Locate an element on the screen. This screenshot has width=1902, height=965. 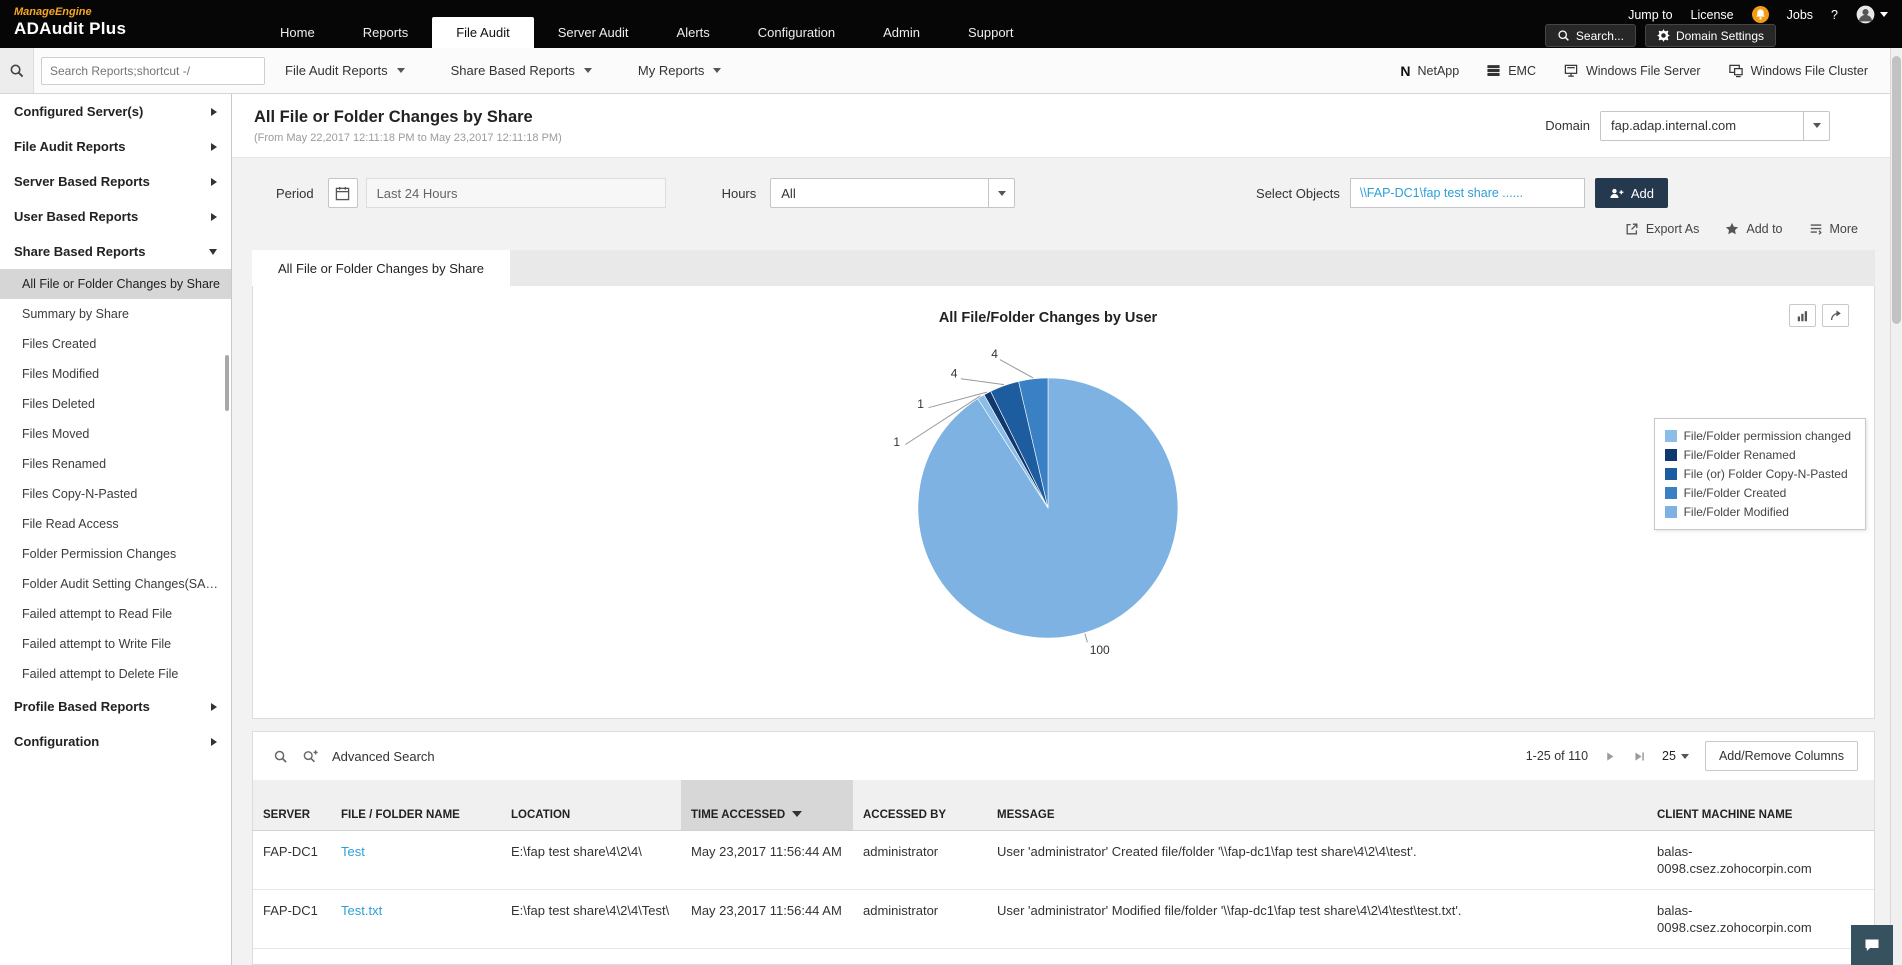
sidebar-item-folder-permission-changes: Folder Permission Changes is located at coordinates (115, 554).